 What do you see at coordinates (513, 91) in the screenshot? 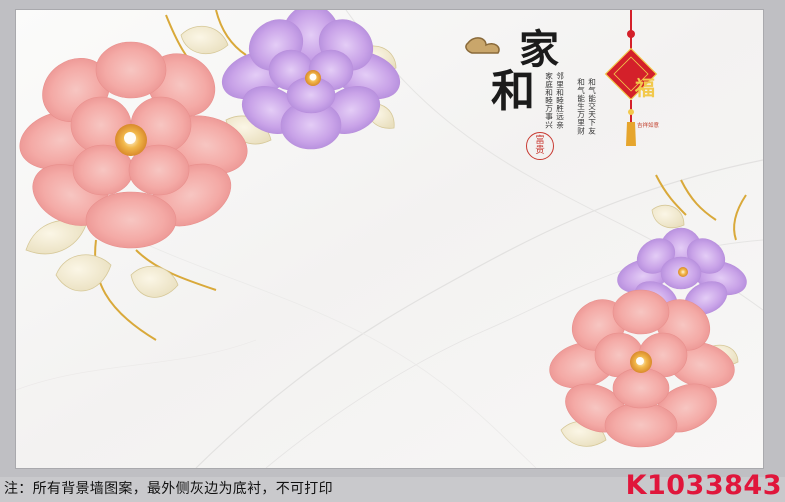
I see `title-char-he: 和` at bounding box center [513, 91].